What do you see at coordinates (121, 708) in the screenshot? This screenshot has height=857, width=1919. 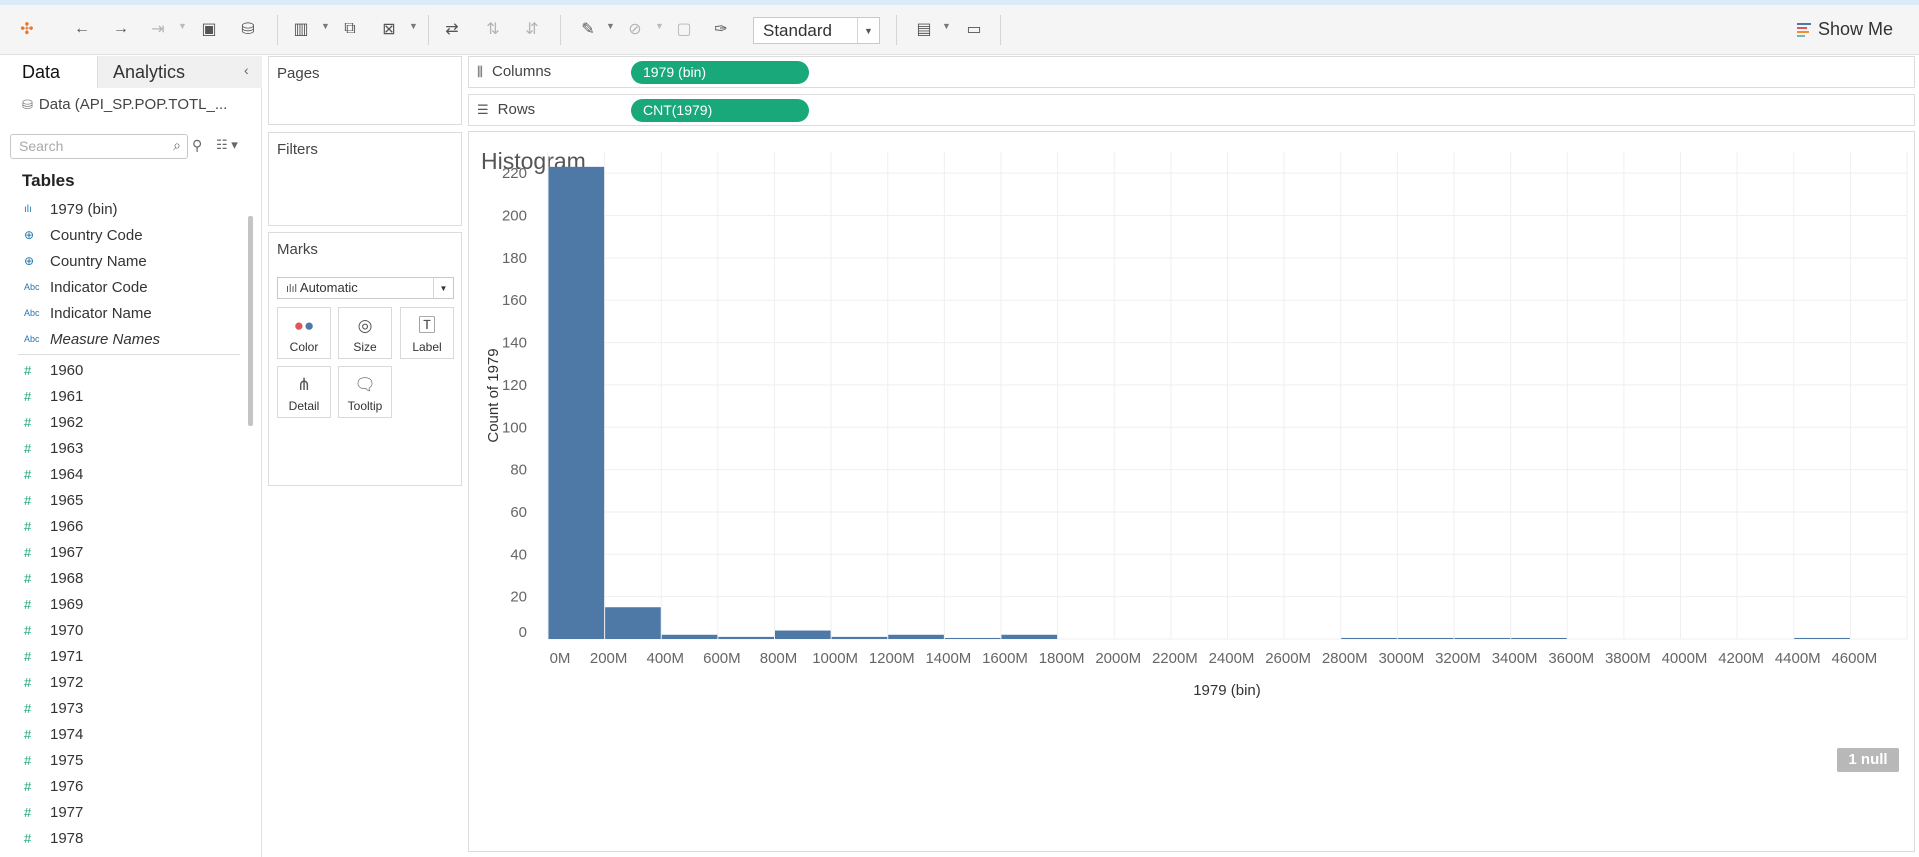 I see `field-item: #1973` at bounding box center [121, 708].